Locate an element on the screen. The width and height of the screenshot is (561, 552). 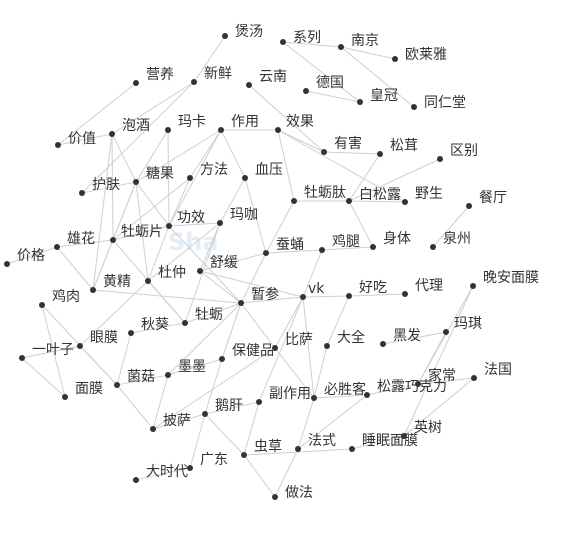
node: 一叶子 is located at coordinates (46, 351).